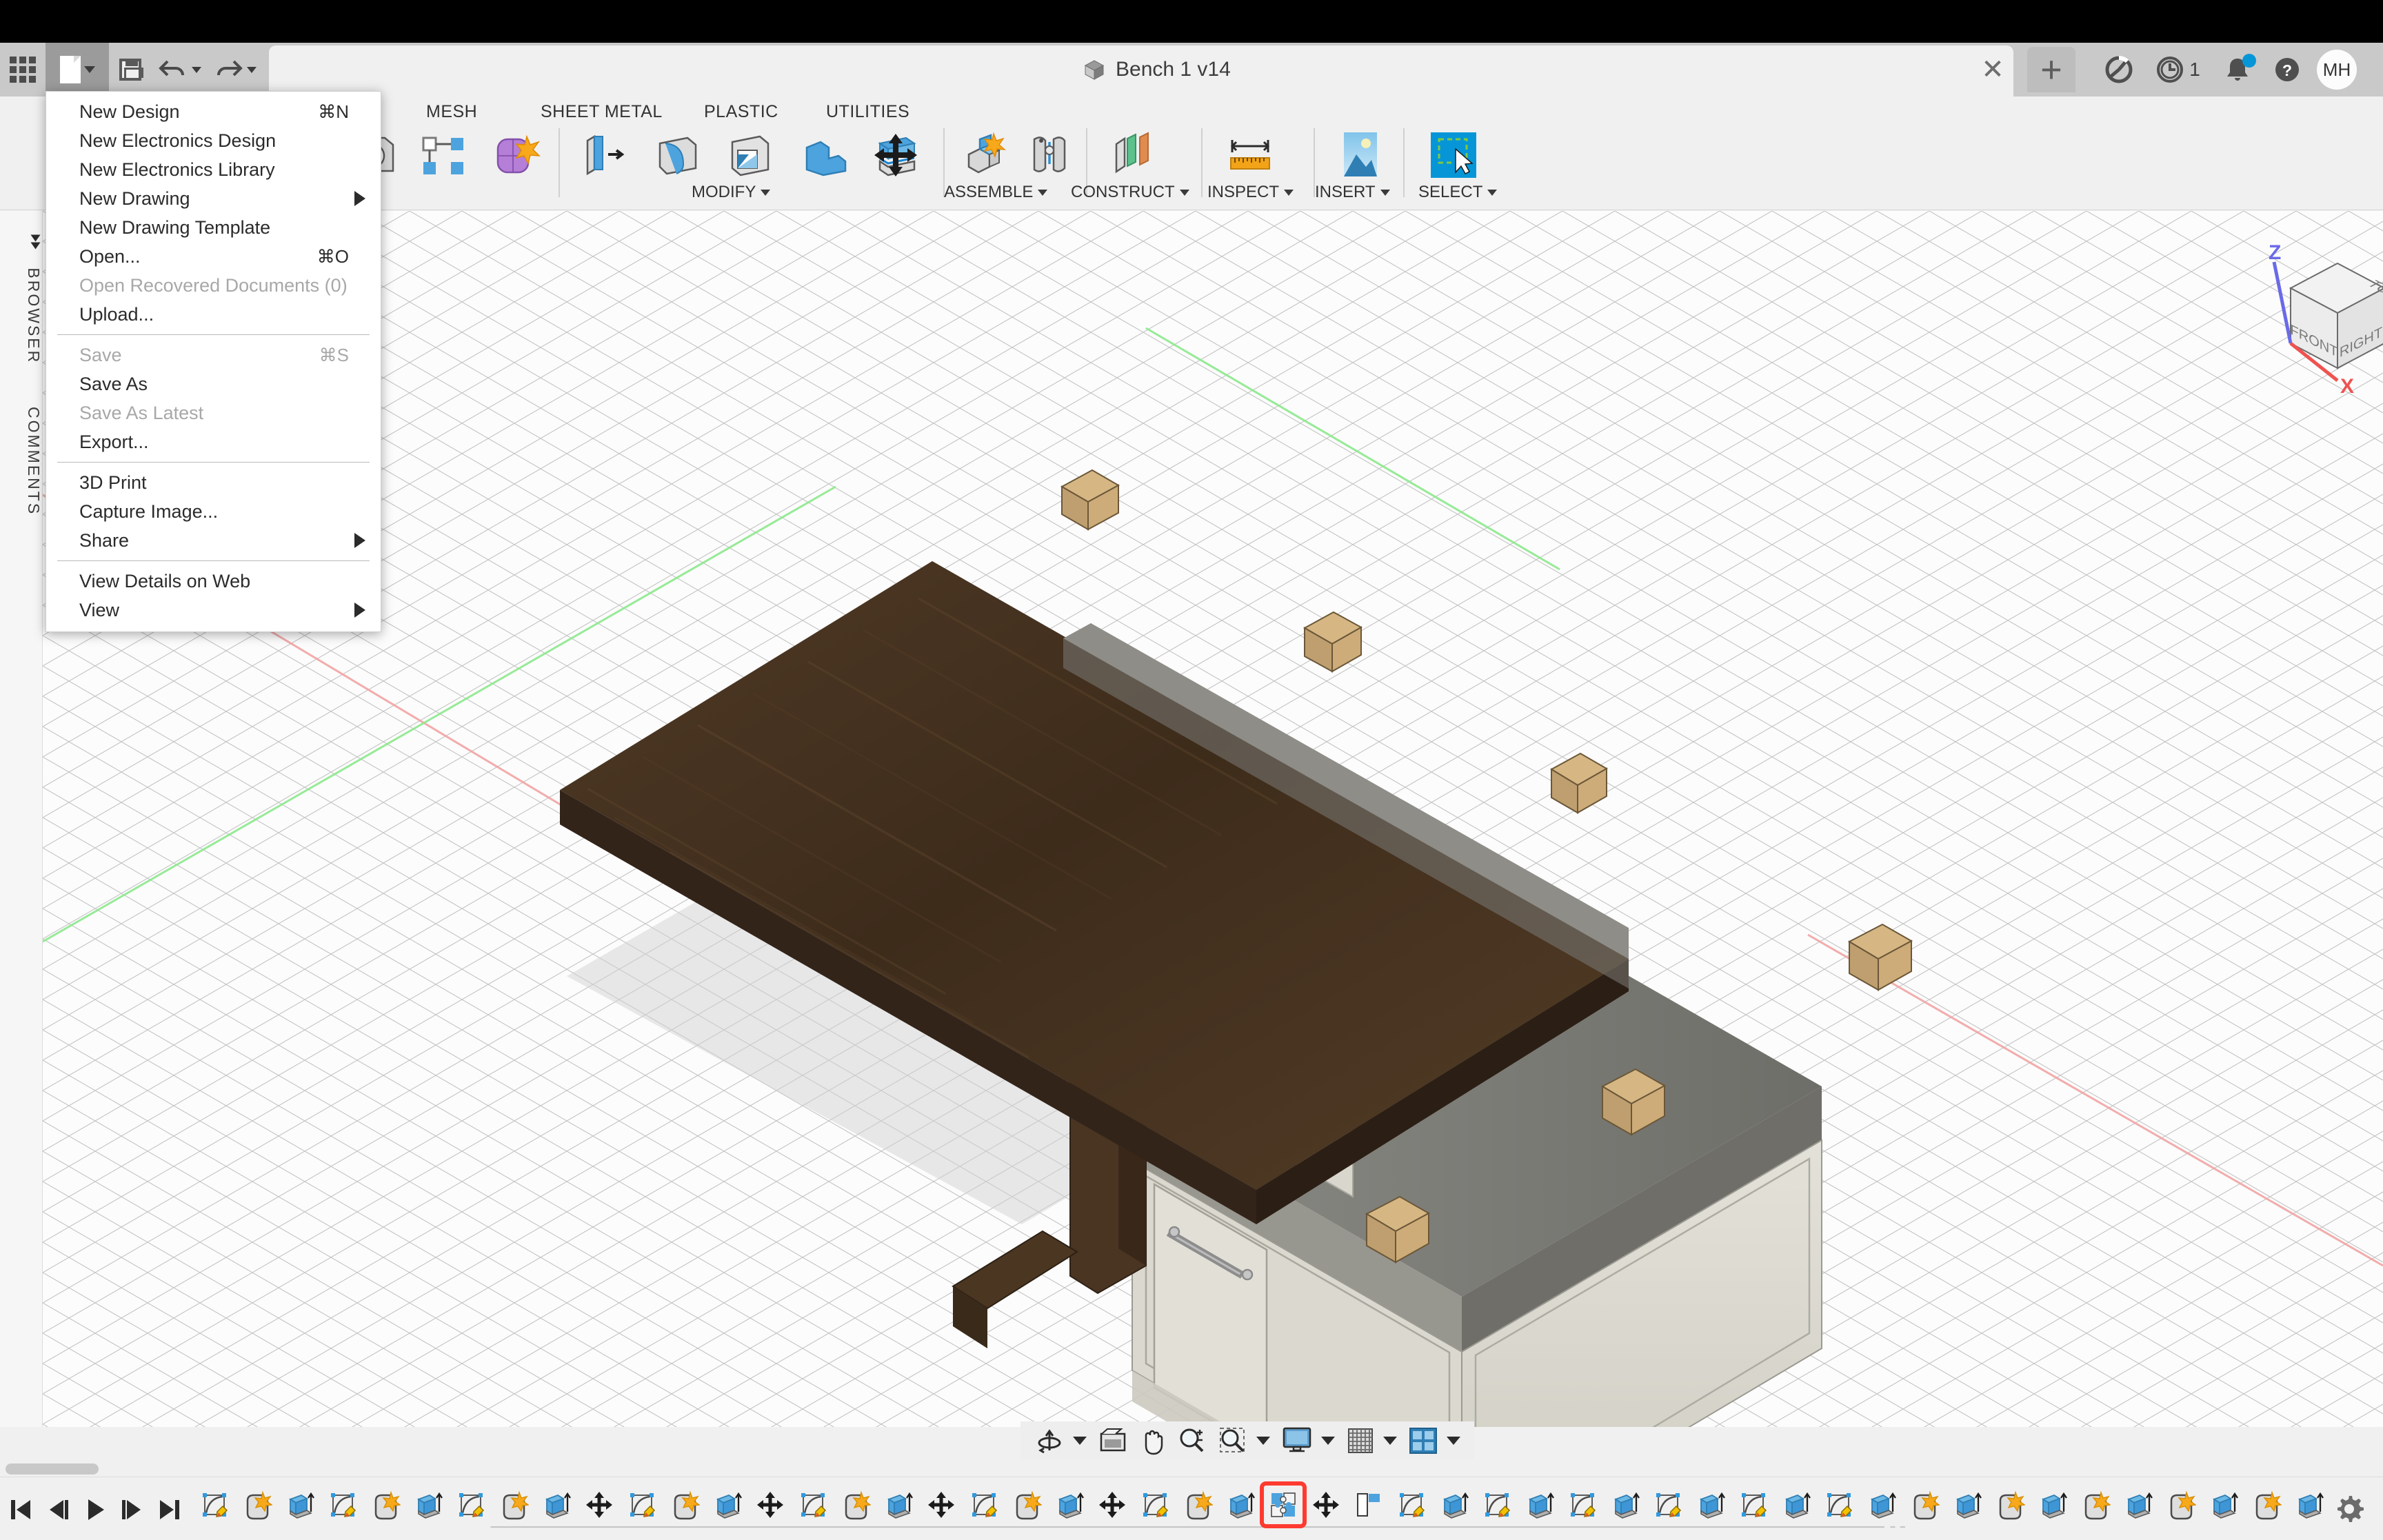 Image resolution: width=2383 pixels, height=1540 pixels. Describe the element at coordinates (213, 541) in the screenshot. I see `menu-item-share: Share` at that location.